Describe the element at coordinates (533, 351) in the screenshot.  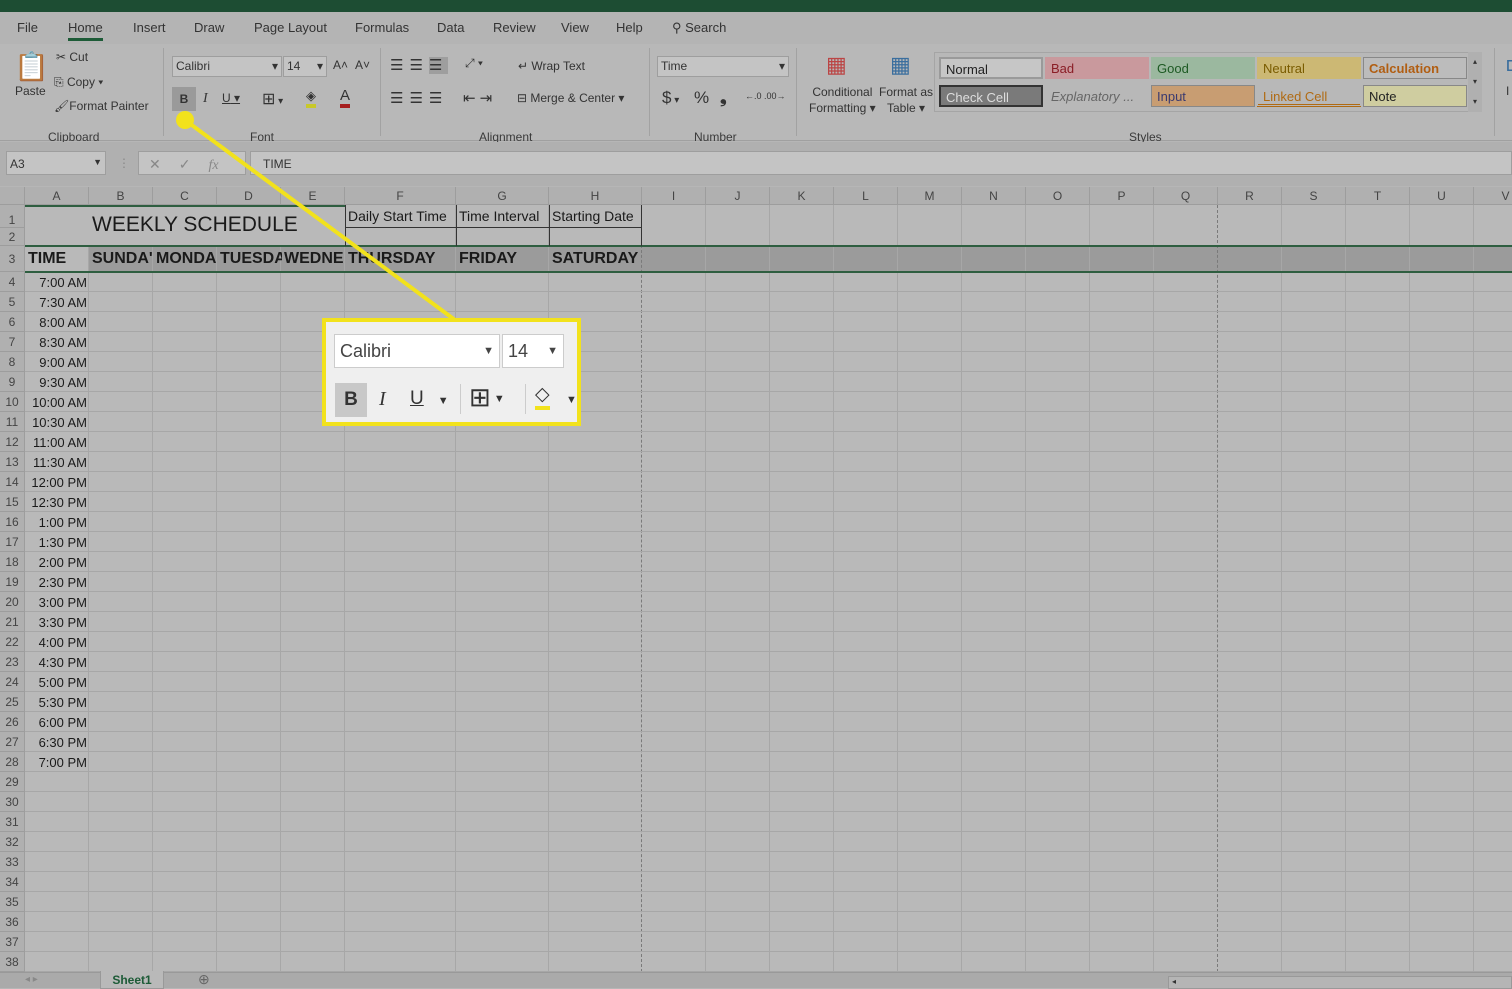
I see `callout-font-size: 14 ▼` at that location.